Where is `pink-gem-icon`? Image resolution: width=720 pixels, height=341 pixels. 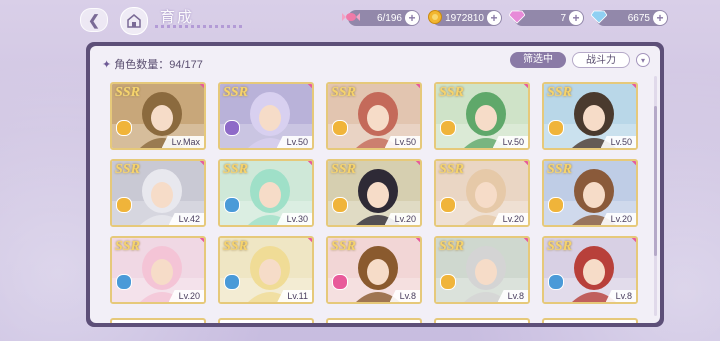
pink-gem-icon is located at coordinates (517, 17).